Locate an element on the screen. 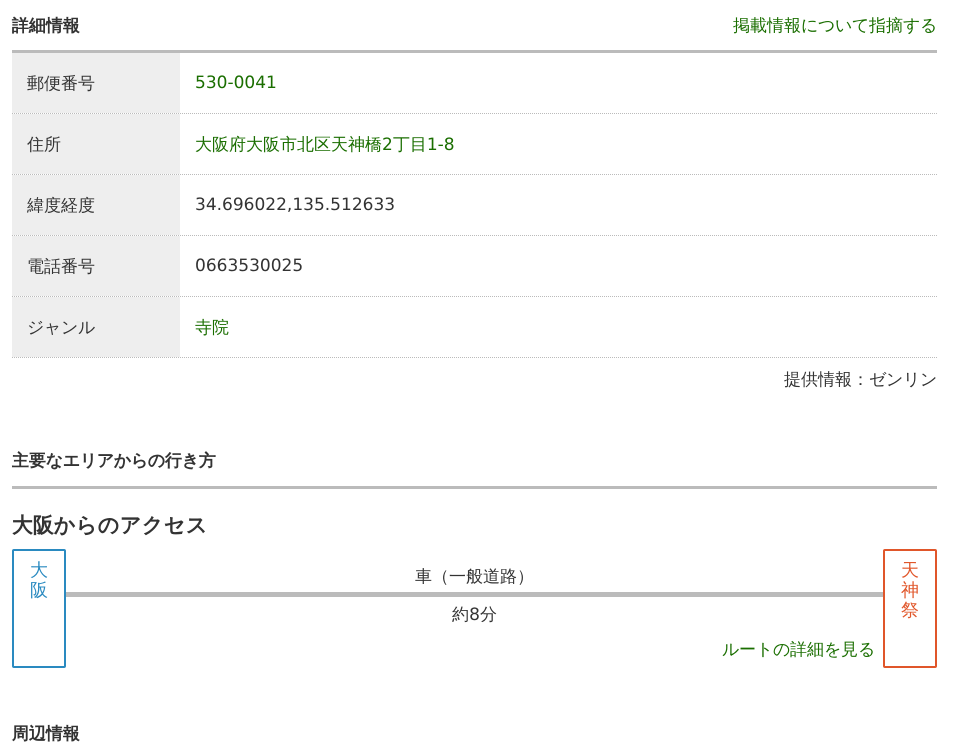 Image resolution: width=962 pixels, height=752 pixels. row-label: 住所 is located at coordinates (96, 144).